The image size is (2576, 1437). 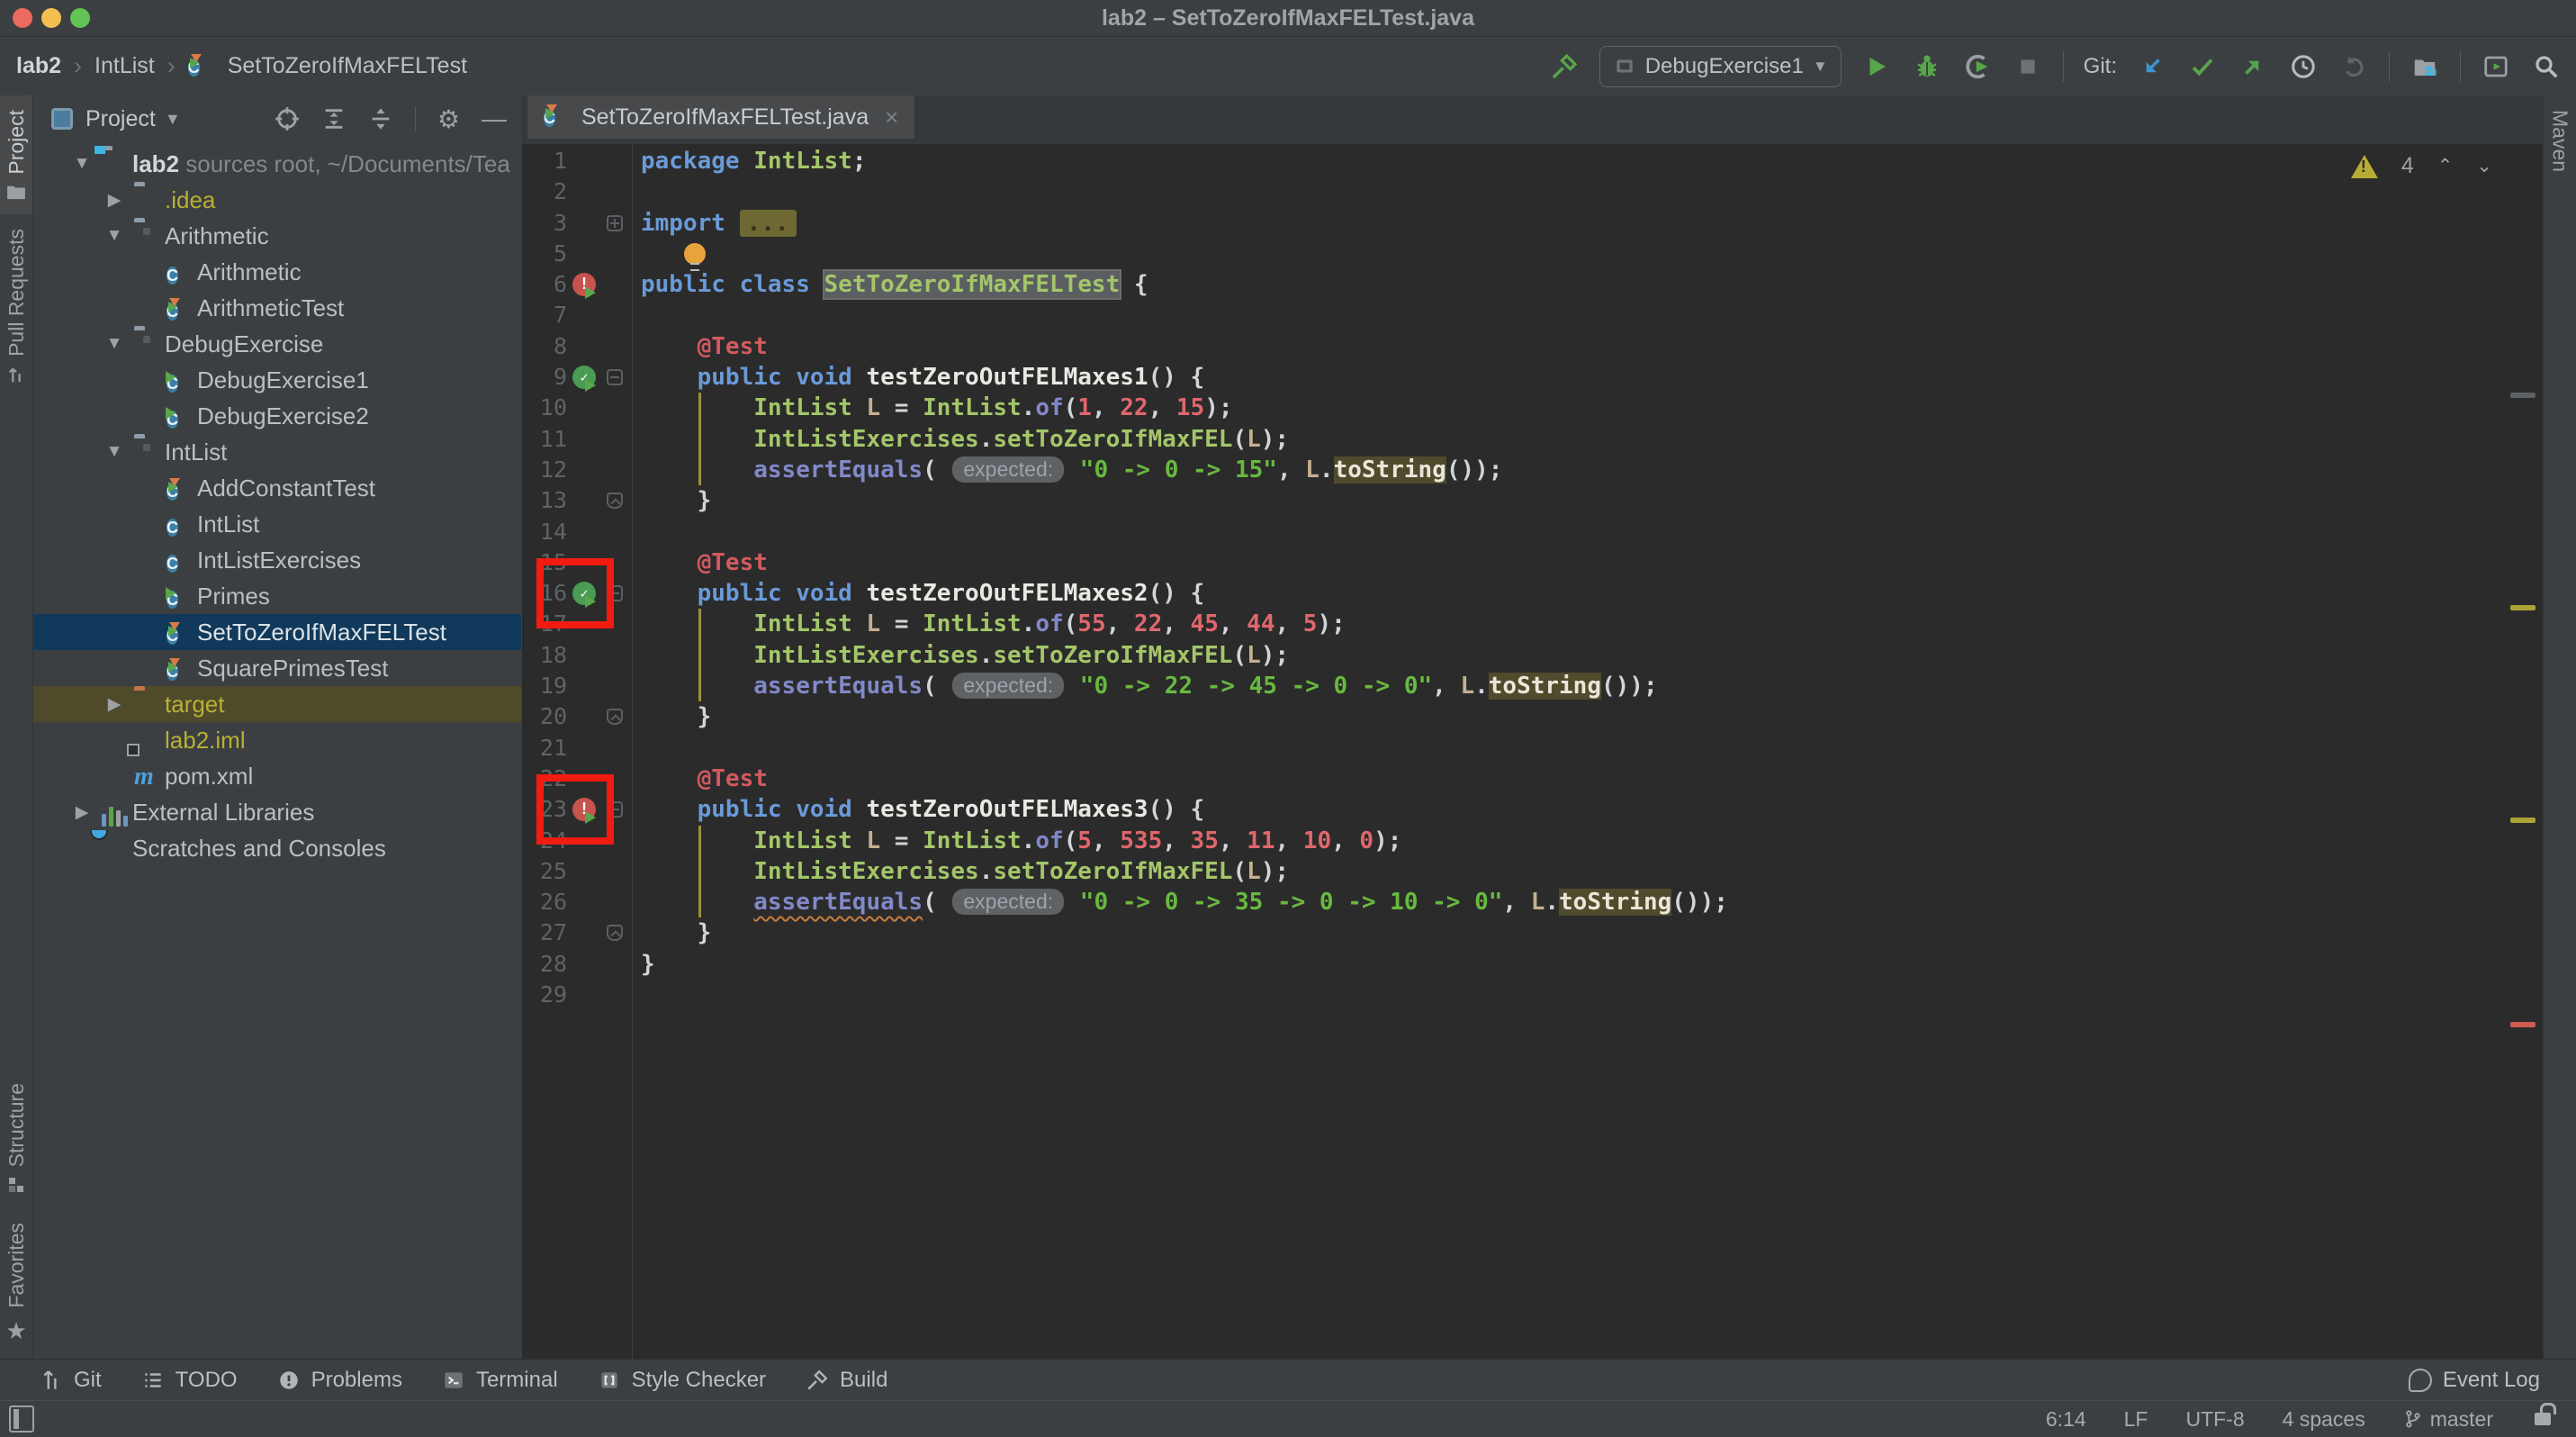 What do you see at coordinates (577, 932) in the screenshot?
I see `gutter: 27` at bounding box center [577, 932].